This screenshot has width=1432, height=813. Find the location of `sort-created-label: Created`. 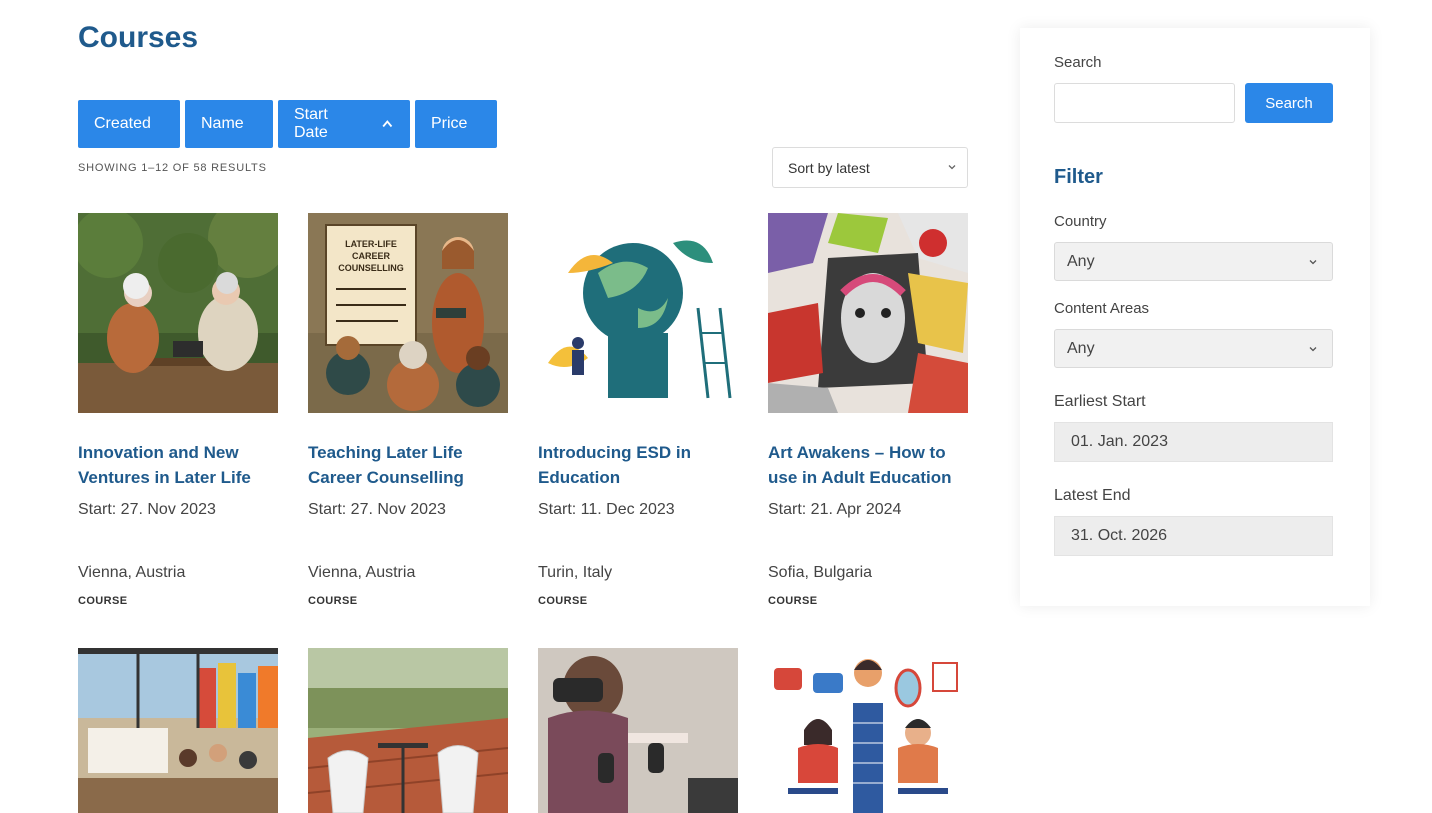

sort-created-label: Created is located at coordinates (122, 123).